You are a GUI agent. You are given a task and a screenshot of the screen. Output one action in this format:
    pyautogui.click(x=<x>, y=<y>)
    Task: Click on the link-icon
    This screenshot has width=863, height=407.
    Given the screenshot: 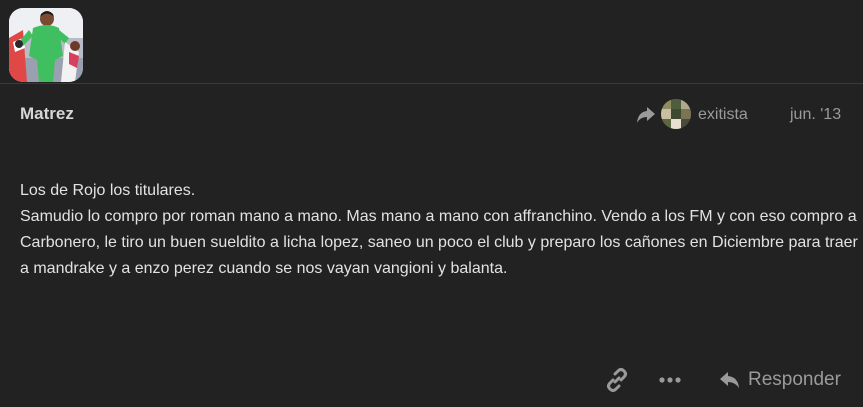 What is the action you would take?
    pyautogui.click(x=617, y=380)
    